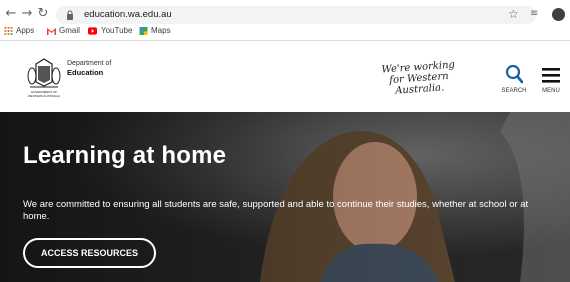  Describe the element at coordinates (69, 31) in the screenshot. I see `bookmark-gmail: Gmail` at that location.